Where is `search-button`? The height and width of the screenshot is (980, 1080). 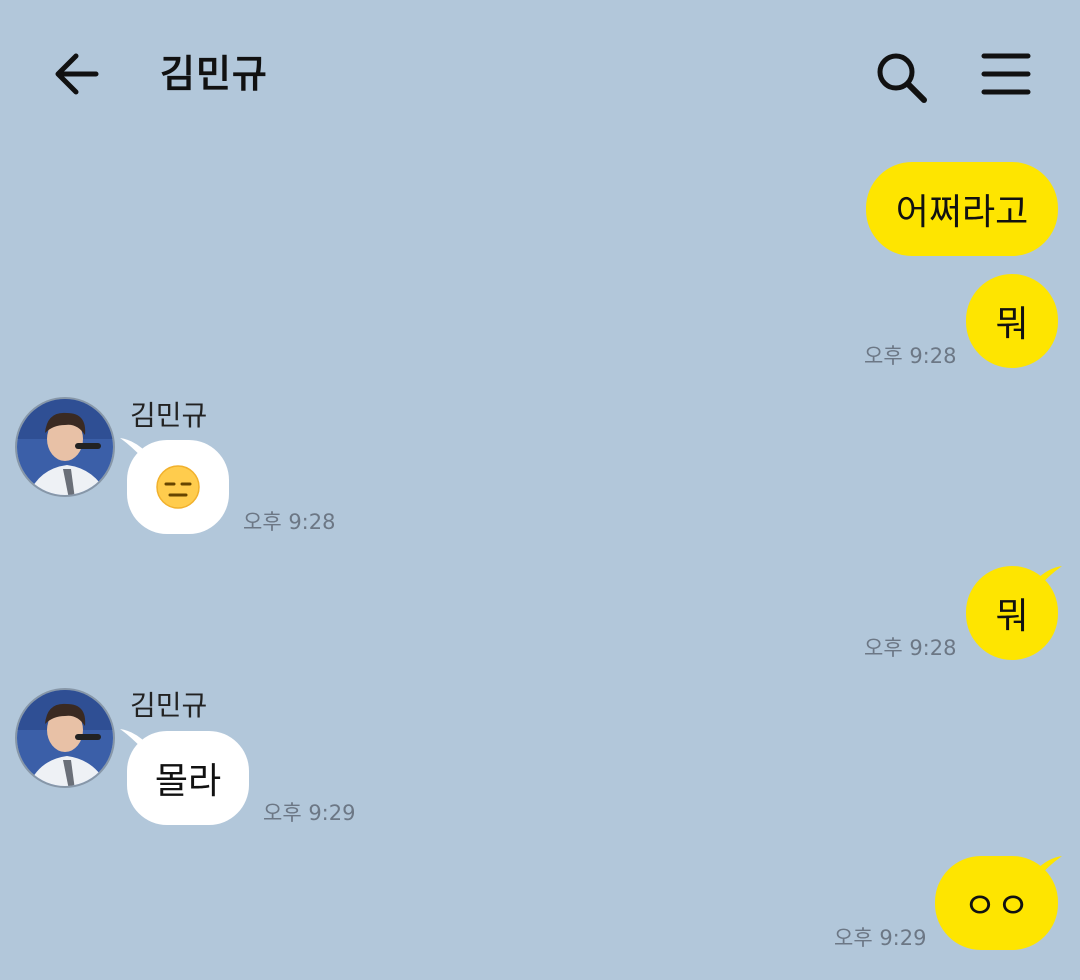
search-button is located at coordinates (901, 77).